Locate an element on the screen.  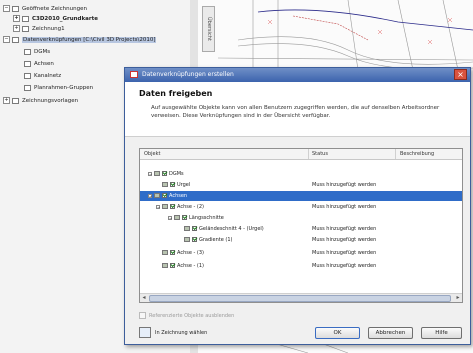
hide-referenced-label: Referenzierte Objekte ausblenden is located at coordinates (192, 316).